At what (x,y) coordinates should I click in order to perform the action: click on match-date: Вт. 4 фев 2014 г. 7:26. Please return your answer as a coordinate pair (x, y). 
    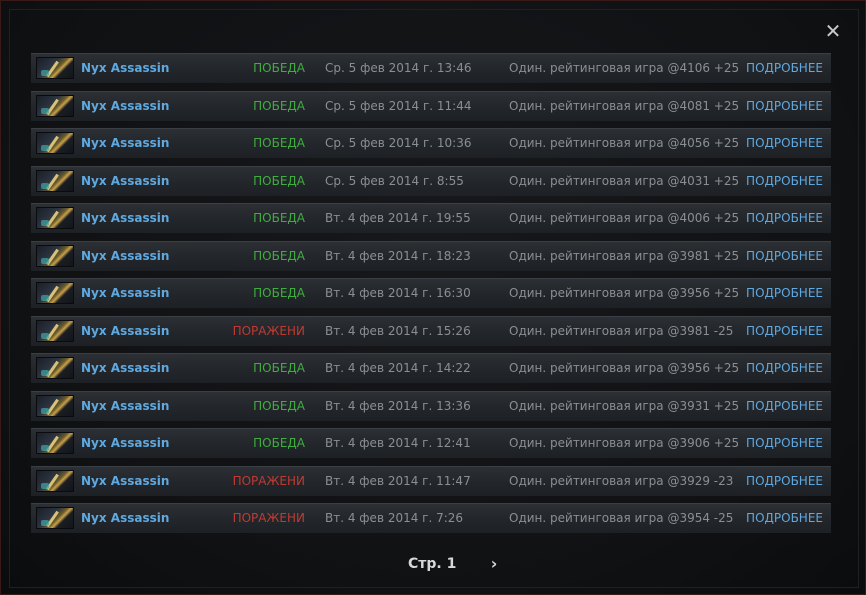
    Looking at the image, I should click on (394, 518).